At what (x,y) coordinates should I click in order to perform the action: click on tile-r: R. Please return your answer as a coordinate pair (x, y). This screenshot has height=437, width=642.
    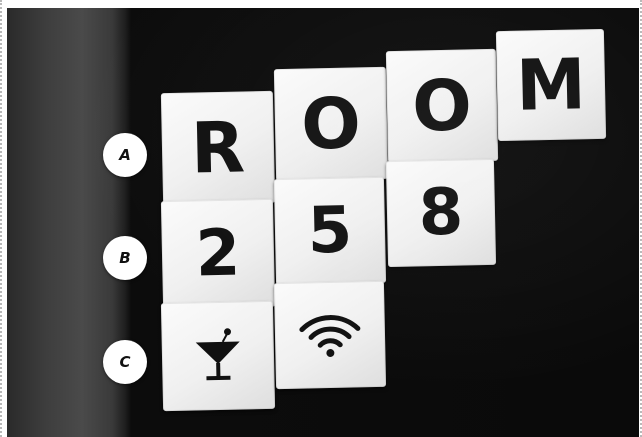
    Looking at the image, I should click on (218, 148).